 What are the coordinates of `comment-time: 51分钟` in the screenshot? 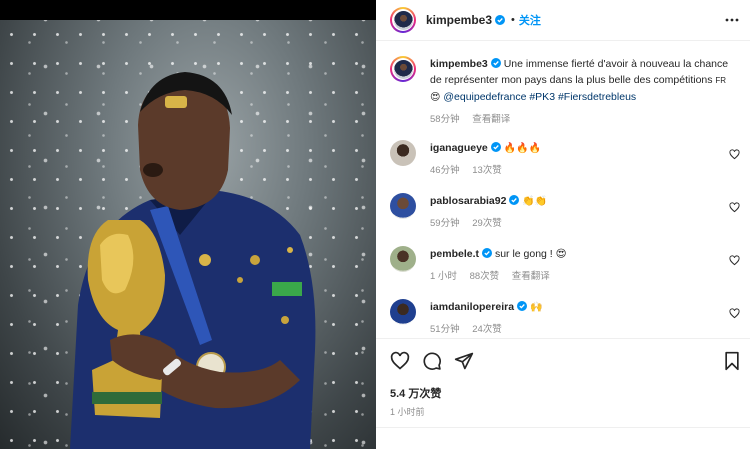 It's located at (445, 329).